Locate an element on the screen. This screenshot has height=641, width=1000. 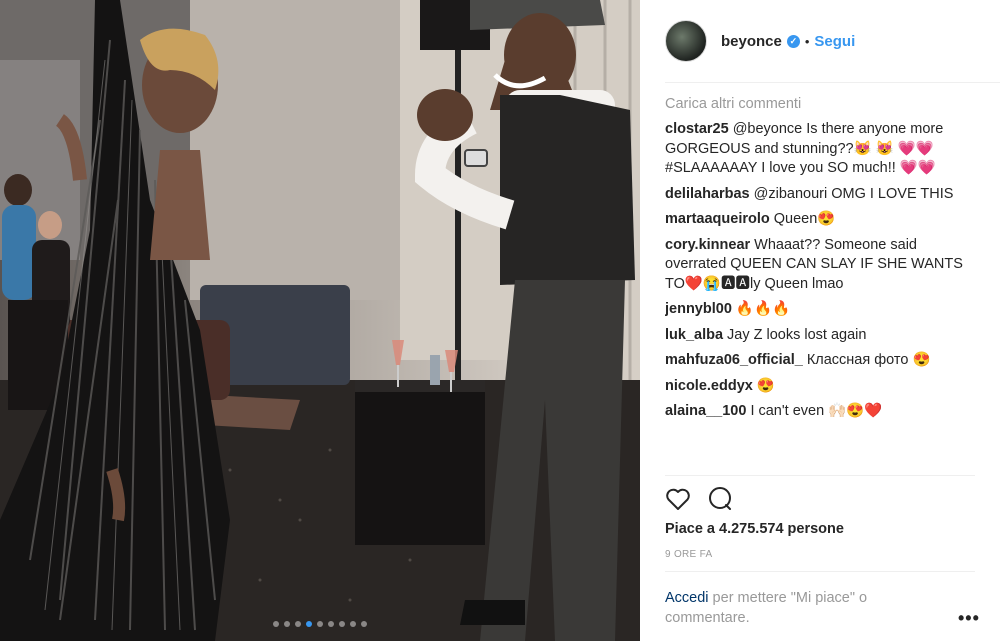
comment-text: 🔥🔥🔥 is located at coordinates (763, 309).